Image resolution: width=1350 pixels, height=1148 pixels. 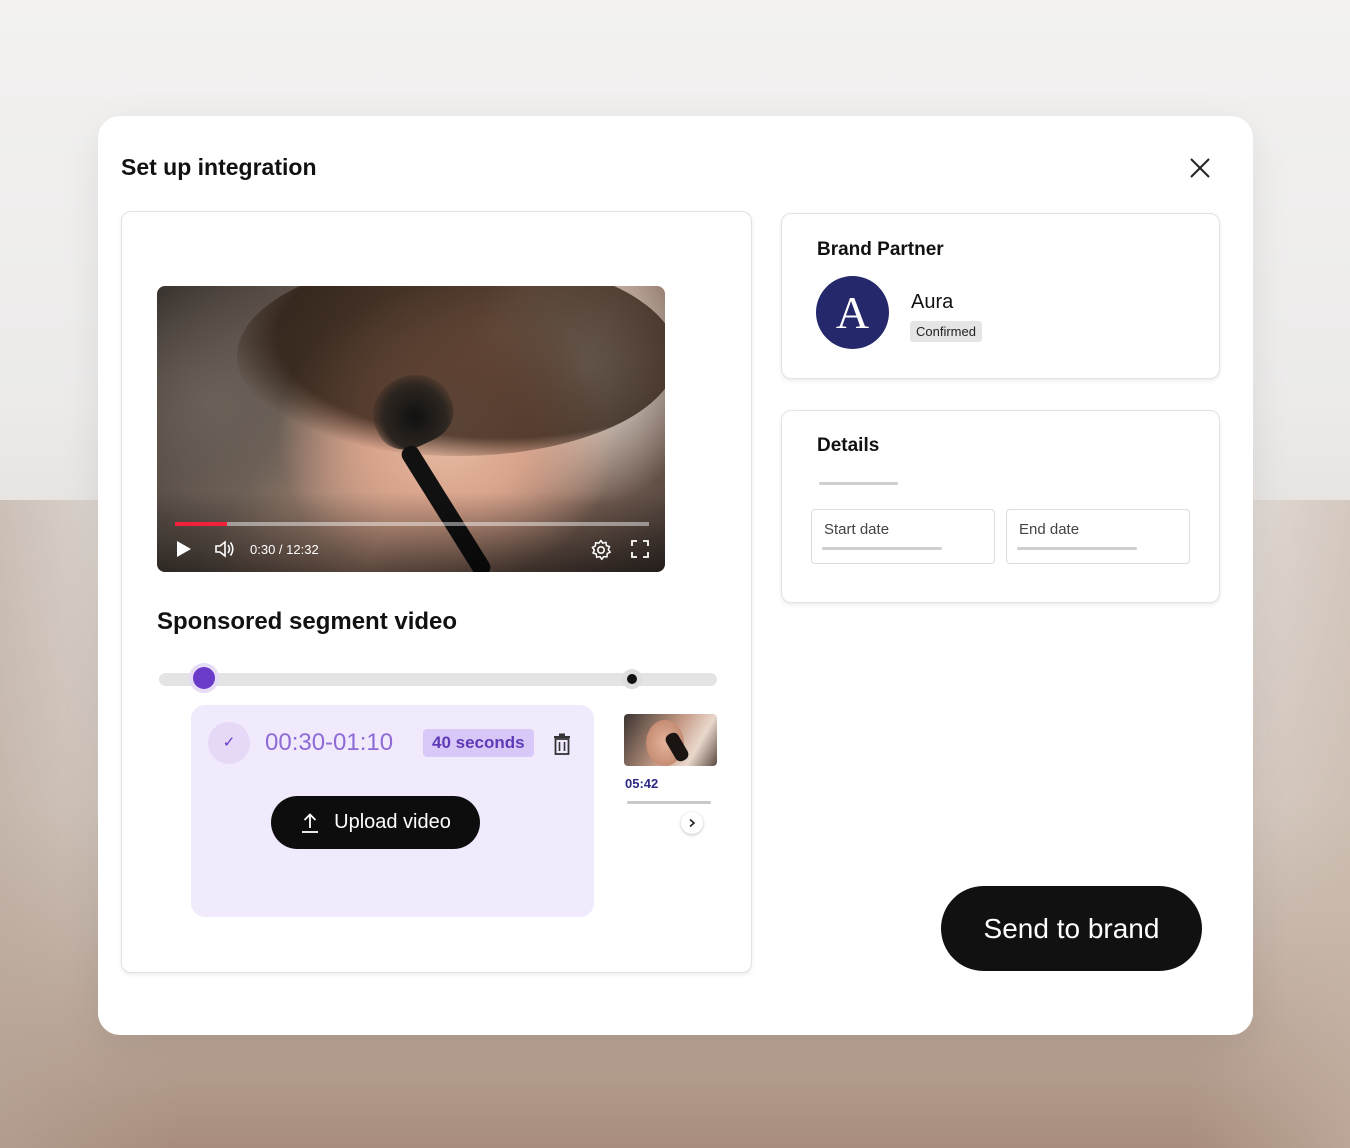 I want to click on upload-video-button: Upload video, so click(x=375, y=822).